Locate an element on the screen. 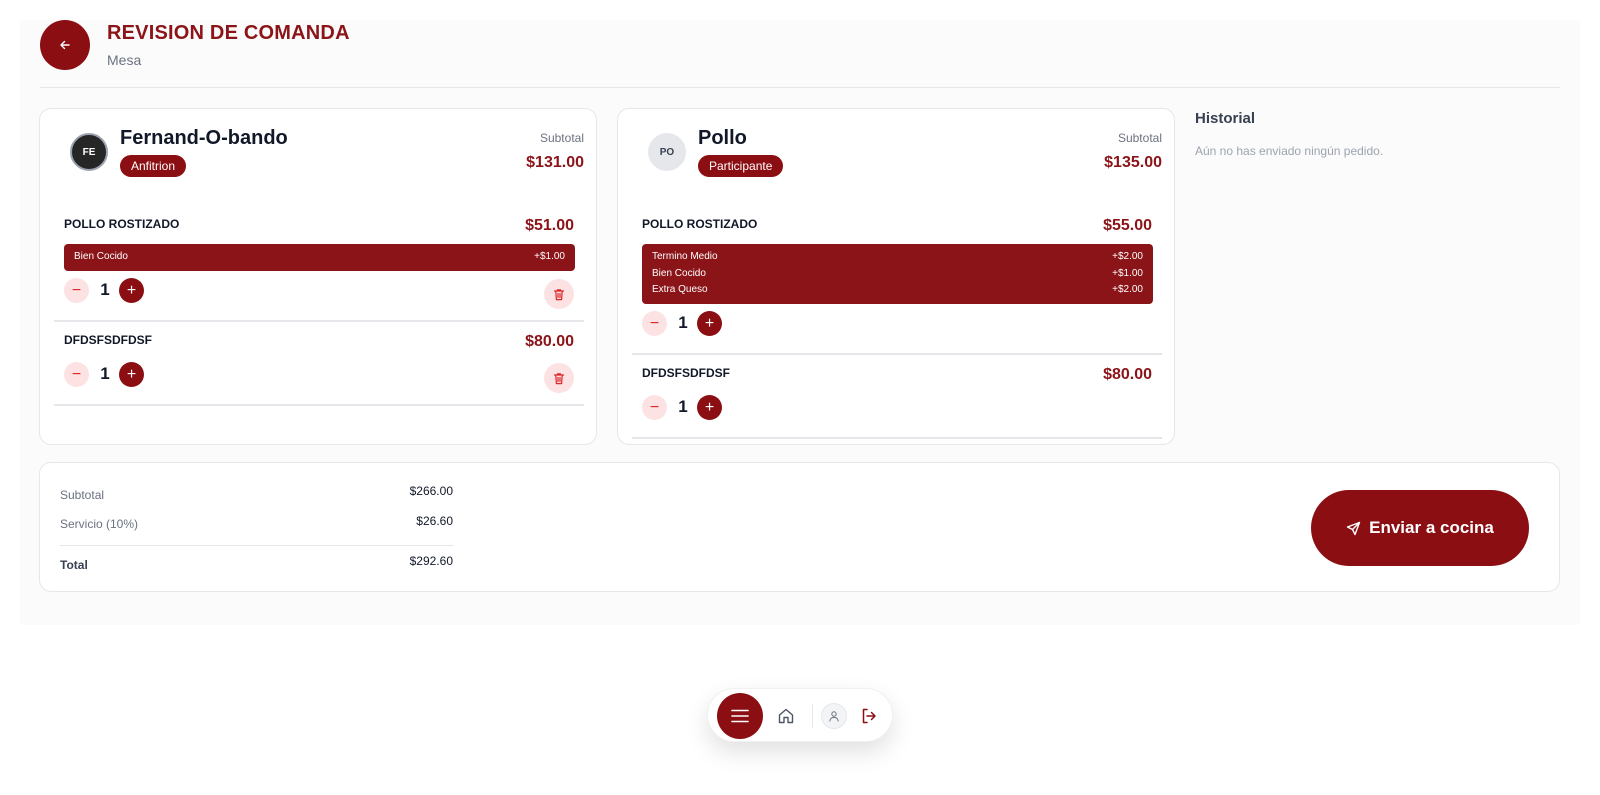 Image resolution: width=1600 pixels, height=795 pixels. arrow-left-icon is located at coordinates (65, 45).